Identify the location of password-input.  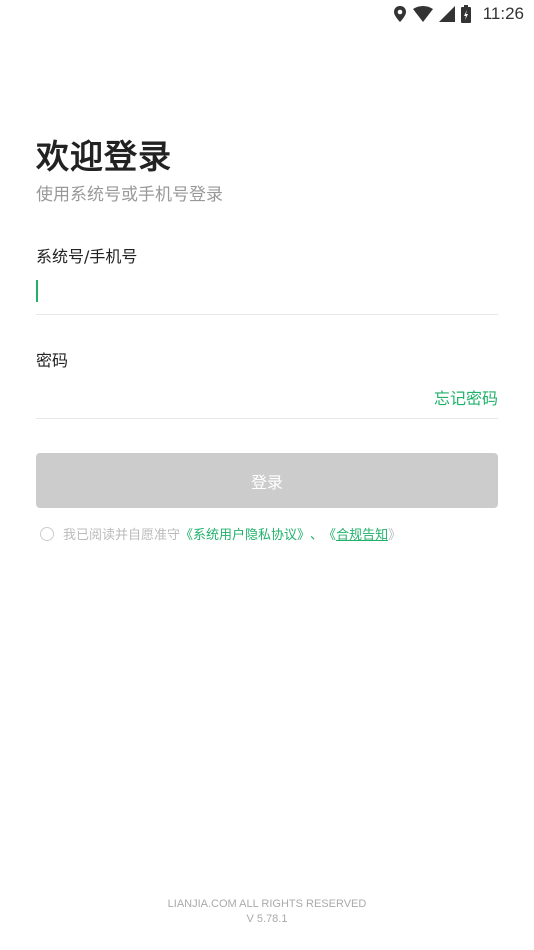
(226, 396).